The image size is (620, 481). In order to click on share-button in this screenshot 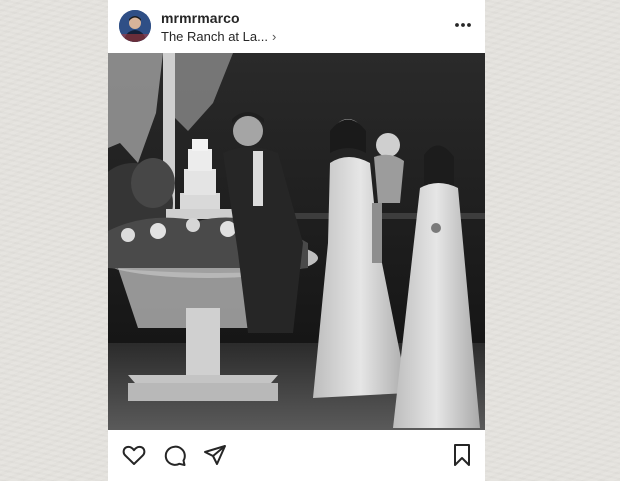, I will do `click(215, 455)`.